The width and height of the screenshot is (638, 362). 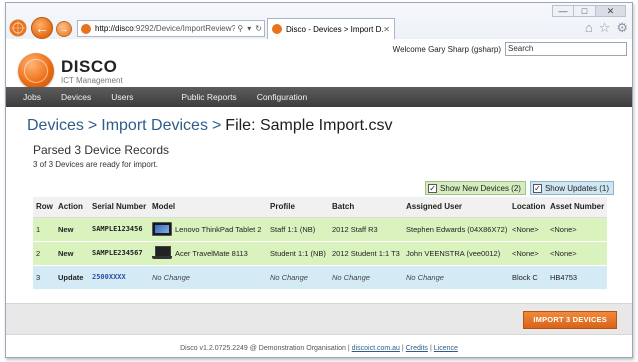 I want to click on col-header-action: Action, so click(x=72, y=207).